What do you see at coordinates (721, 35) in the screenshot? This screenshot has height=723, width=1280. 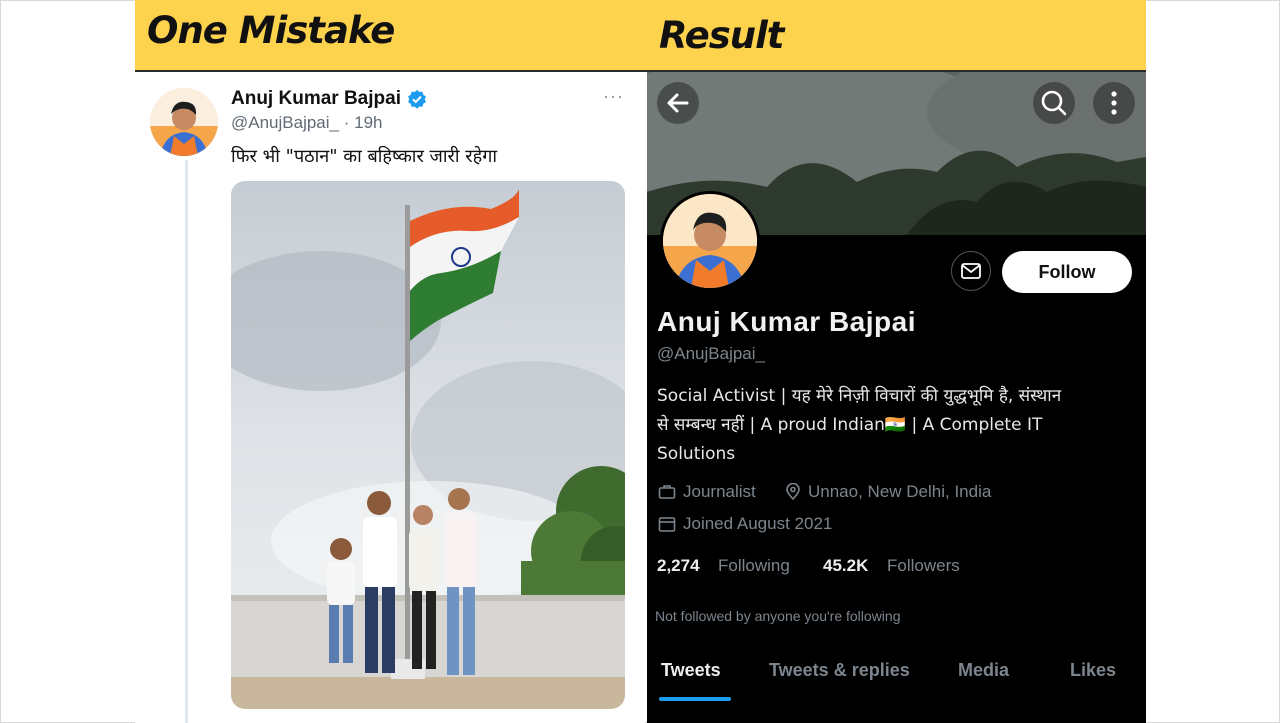 I see `caption-right: Result` at bounding box center [721, 35].